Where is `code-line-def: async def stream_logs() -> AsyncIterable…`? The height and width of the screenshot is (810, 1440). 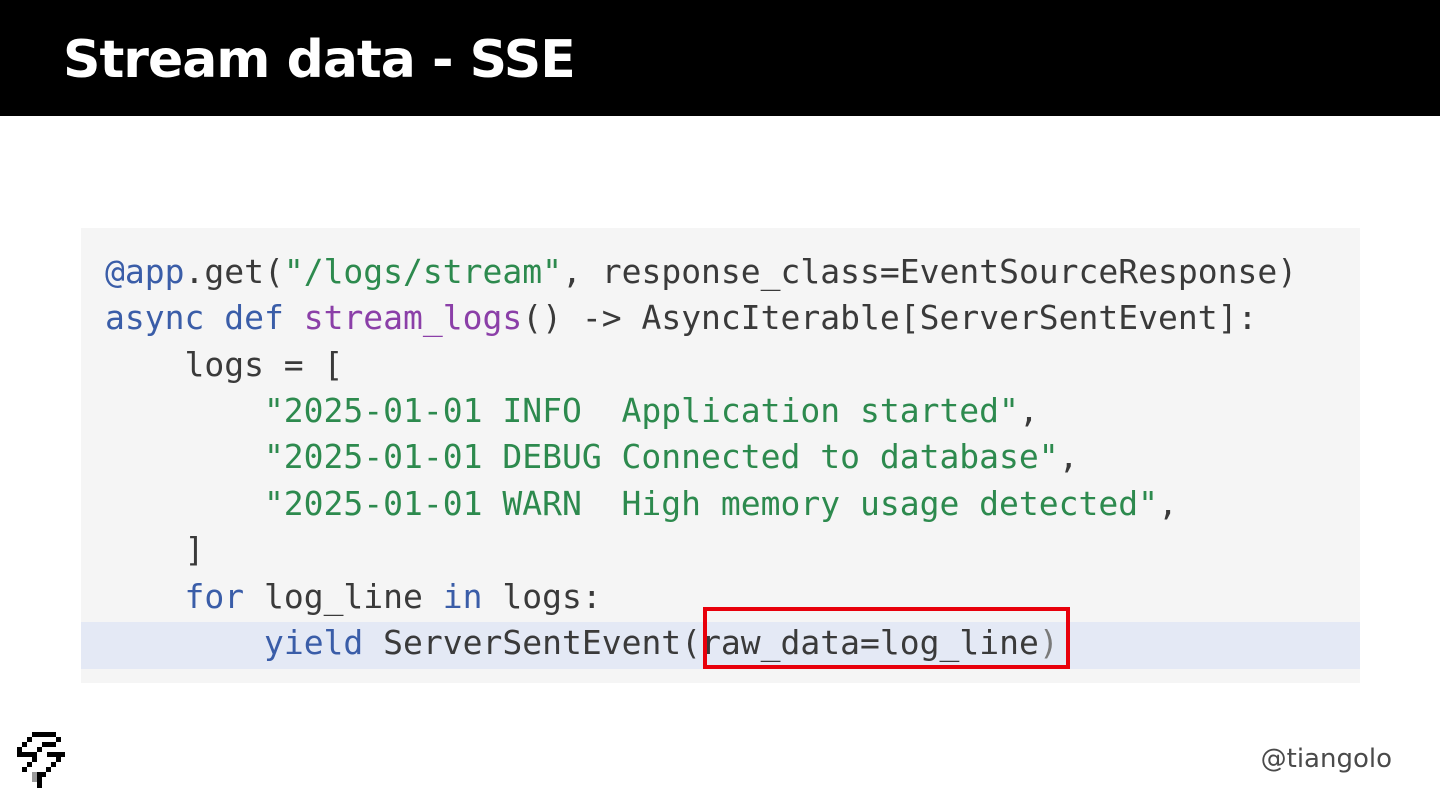
code-line-def: async def stream_logs() -> AsyncIterable… is located at coordinates (681, 318).